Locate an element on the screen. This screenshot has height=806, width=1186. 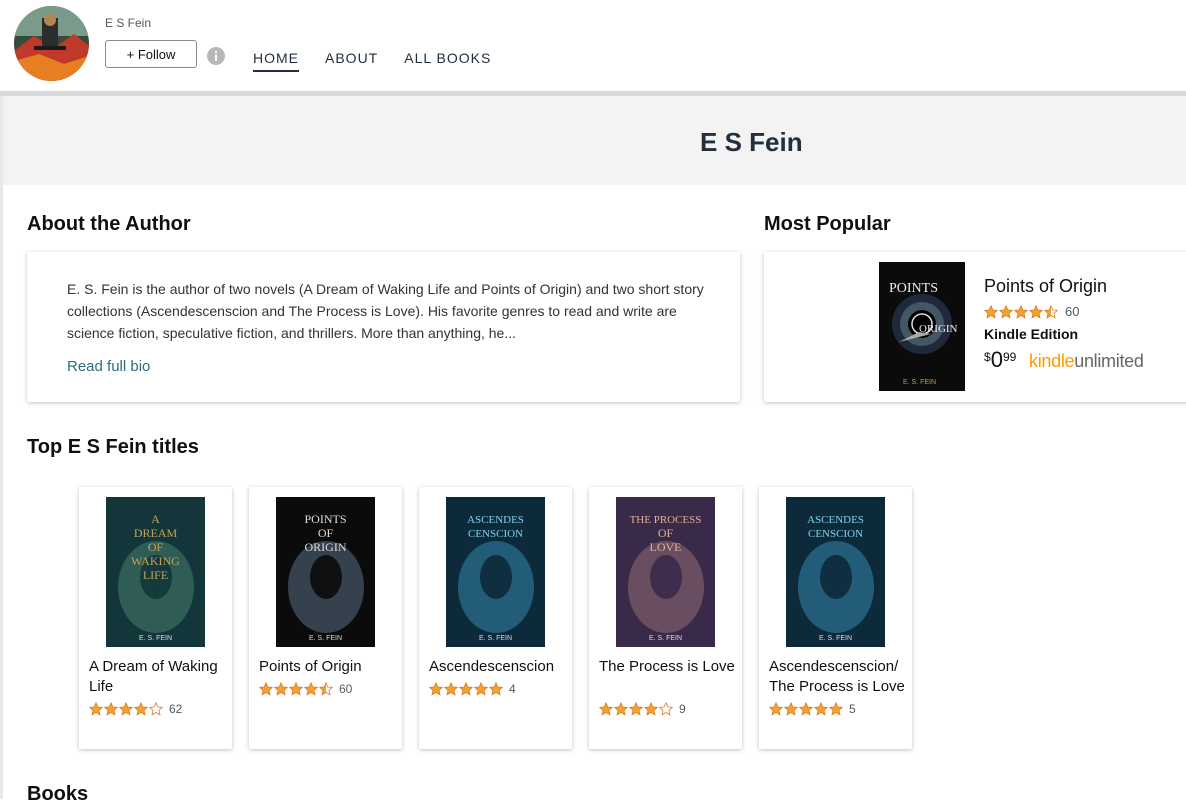
info-icon is located at coordinates (216, 56).